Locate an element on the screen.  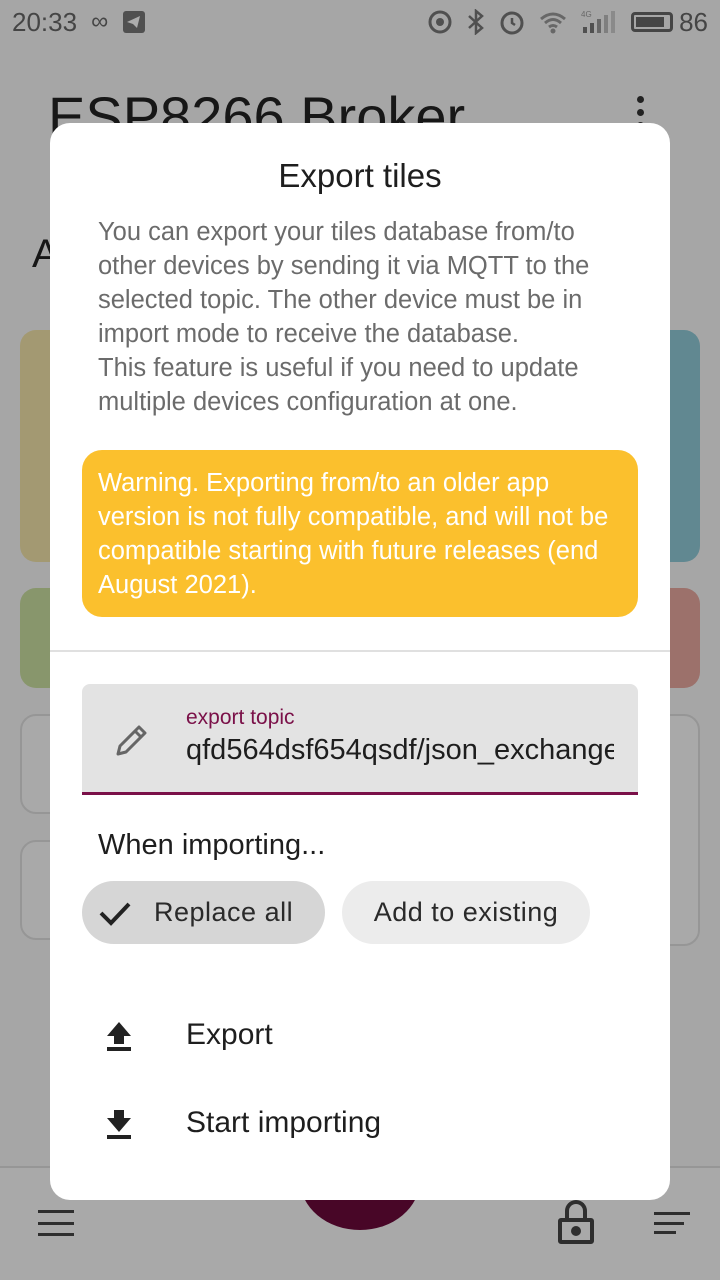
export-topic-input: qfd564dsf654qsdf/json_exchange is located at coordinates (400, 750).